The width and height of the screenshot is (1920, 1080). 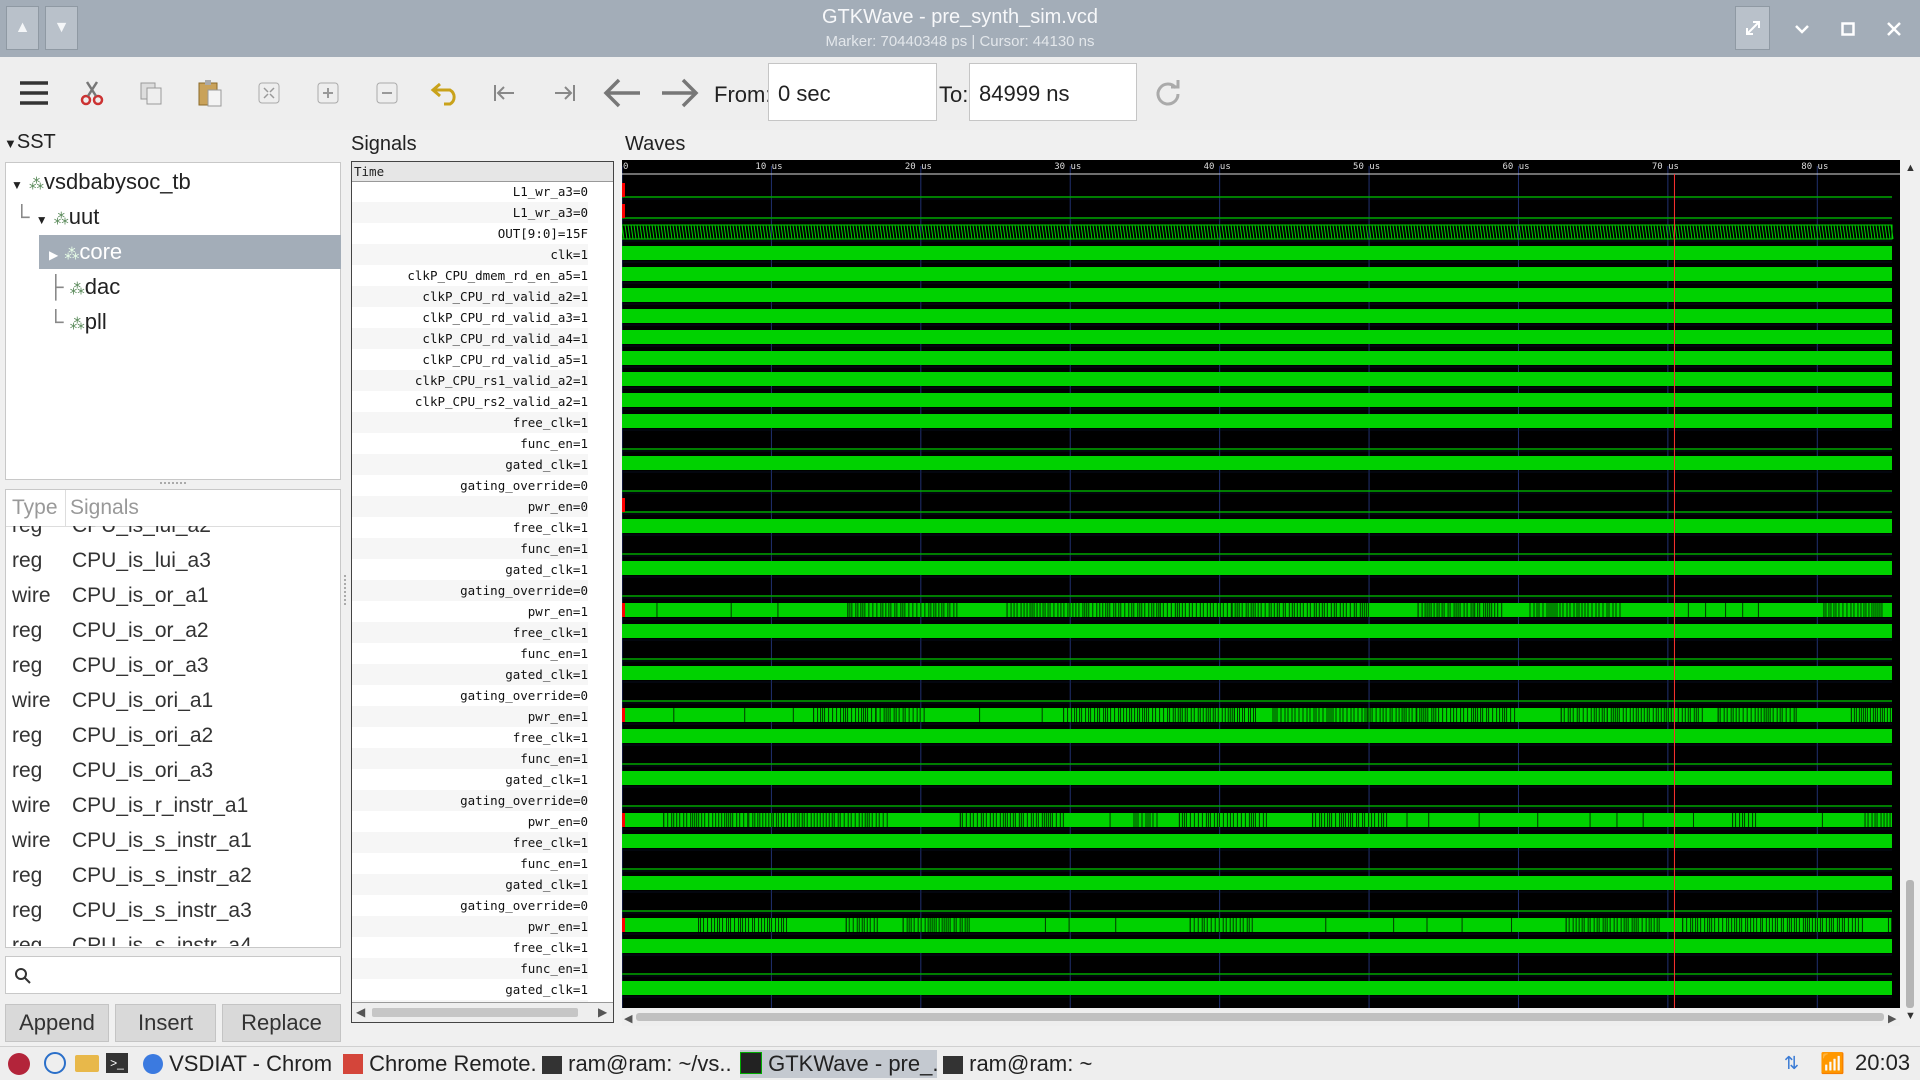 I want to click on zoom-to-start-button, so click(x=505, y=93).